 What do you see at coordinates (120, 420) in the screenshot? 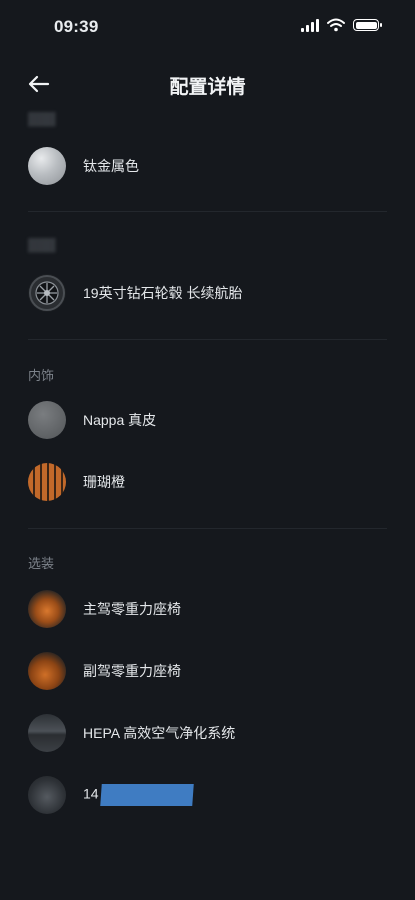
I see `item-label: Nappa 真皮` at bounding box center [120, 420].